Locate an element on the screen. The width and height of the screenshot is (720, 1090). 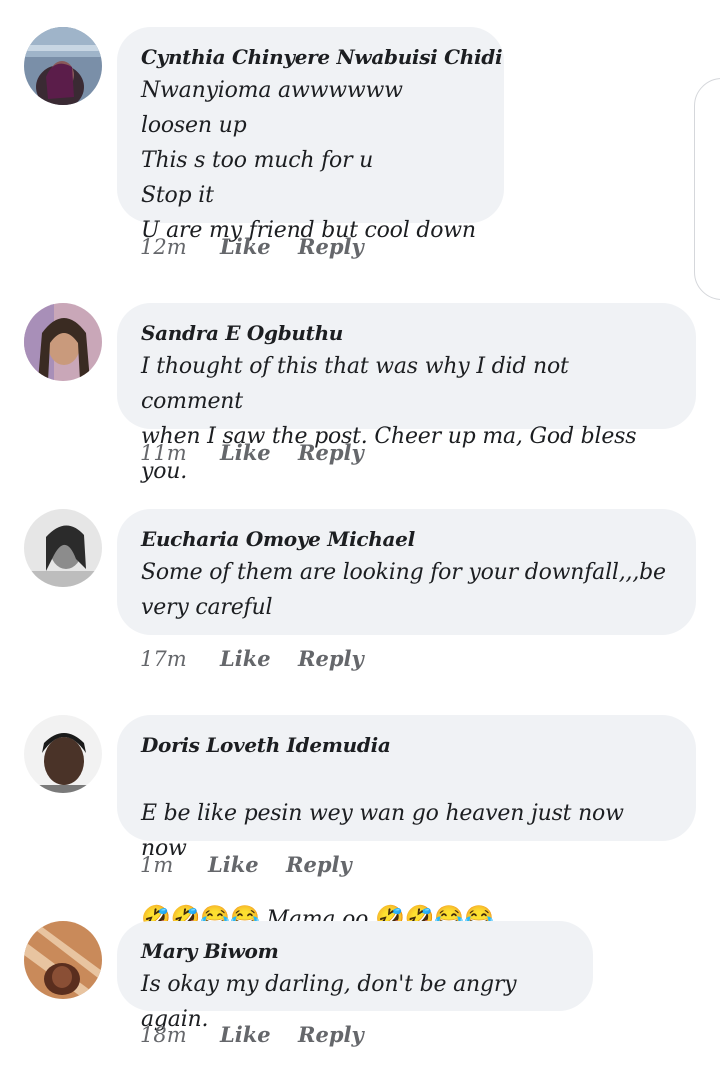
comment-timestamp: 12m is located at coordinates (180, 247).